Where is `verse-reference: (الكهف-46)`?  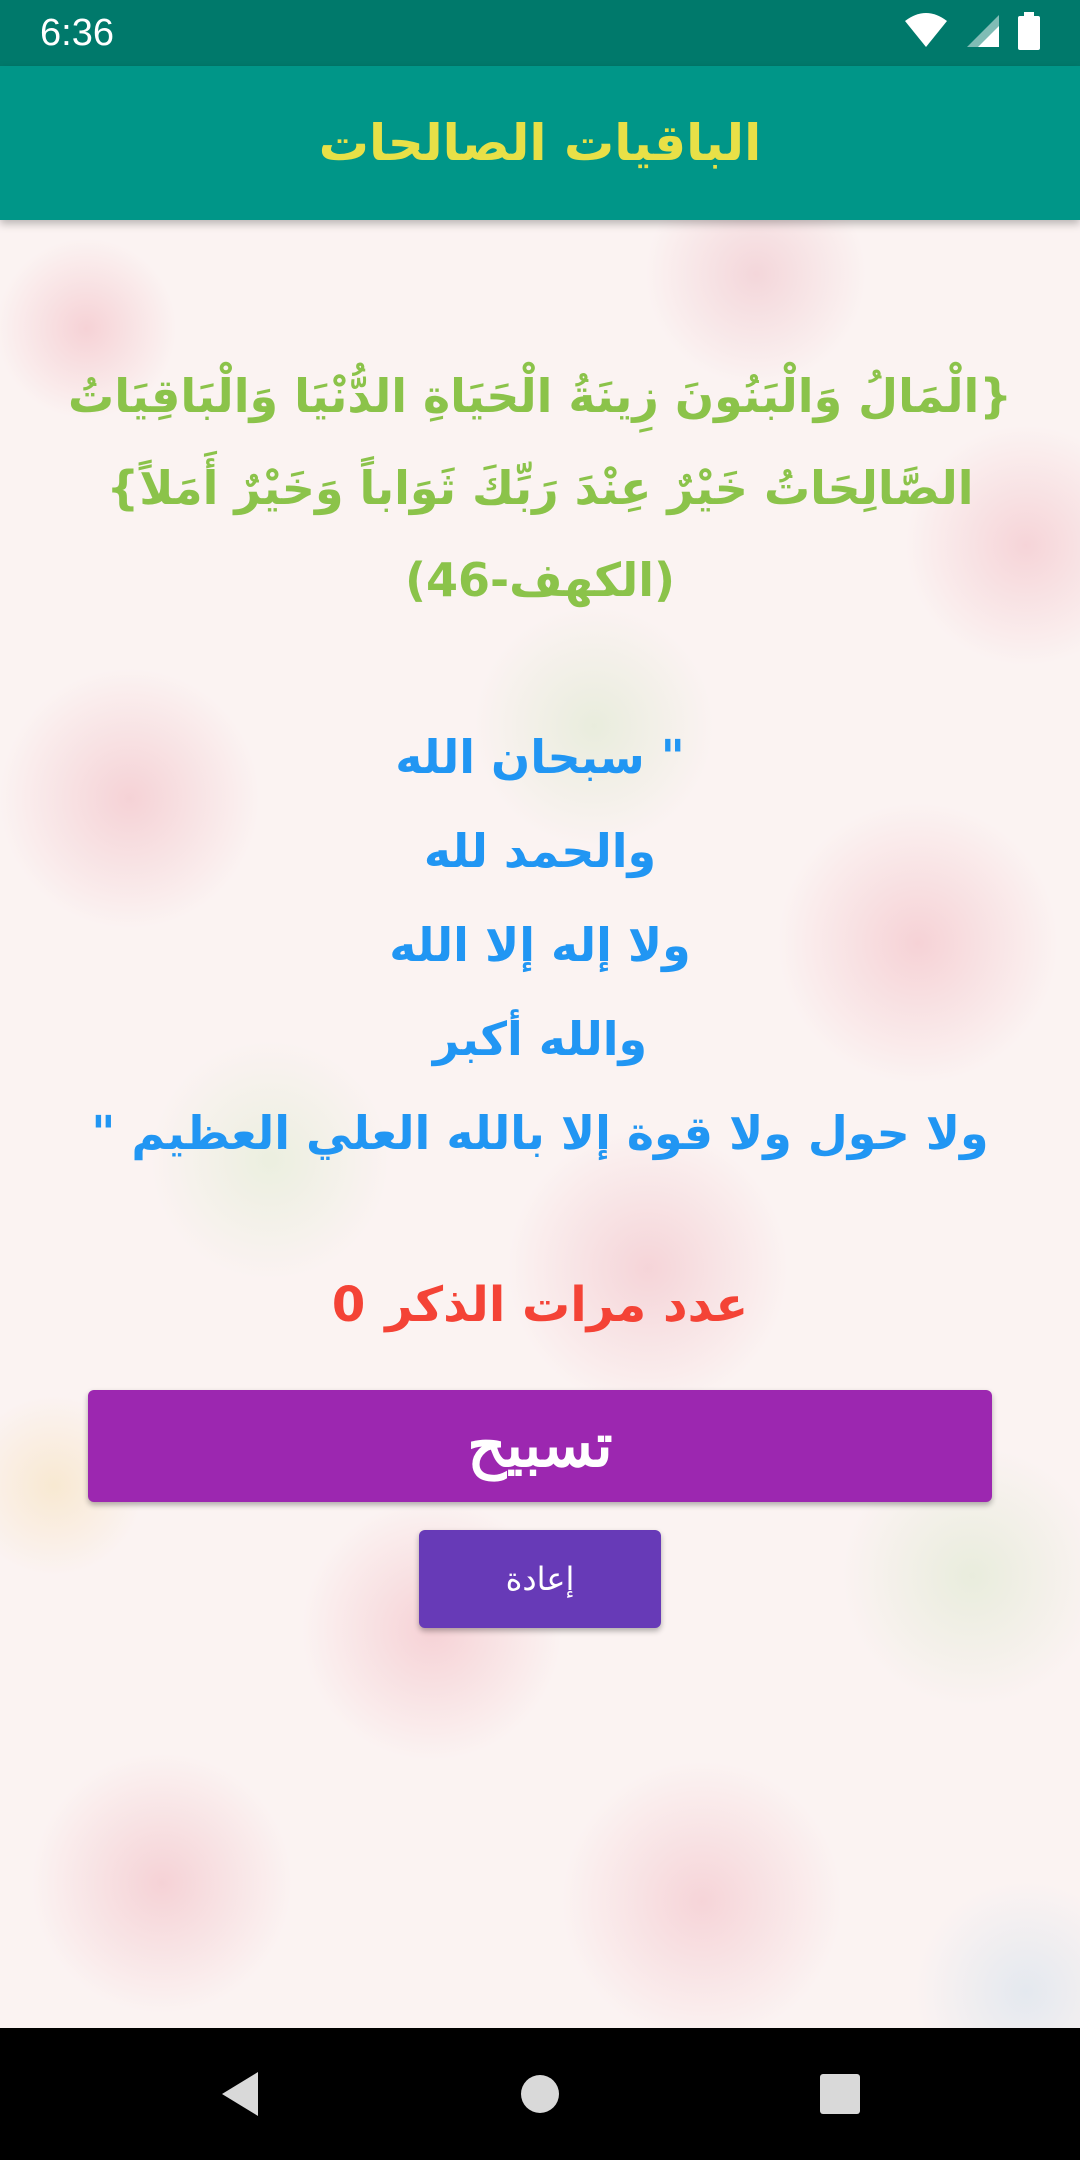
verse-reference: (الكهف-46) is located at coordinates (540, 580).